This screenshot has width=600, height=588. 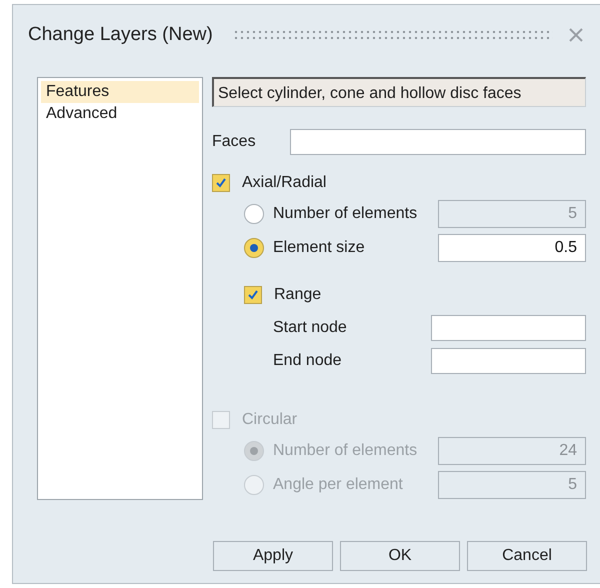 What do you see at coordinates (273, 556) in the screenshot?
I see `dialog-button: Apply` at bounding box center [273, 556].